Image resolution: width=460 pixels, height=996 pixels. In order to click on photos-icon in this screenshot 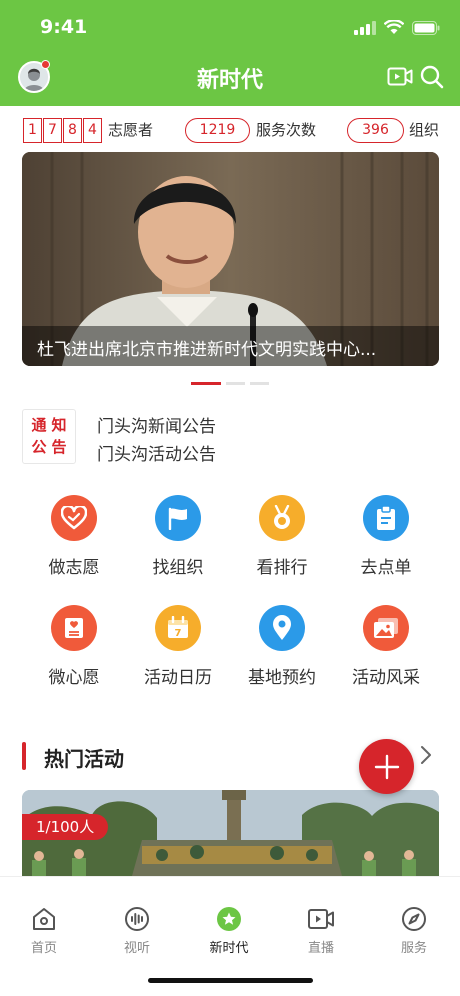, I will do `click(386, 628)`.